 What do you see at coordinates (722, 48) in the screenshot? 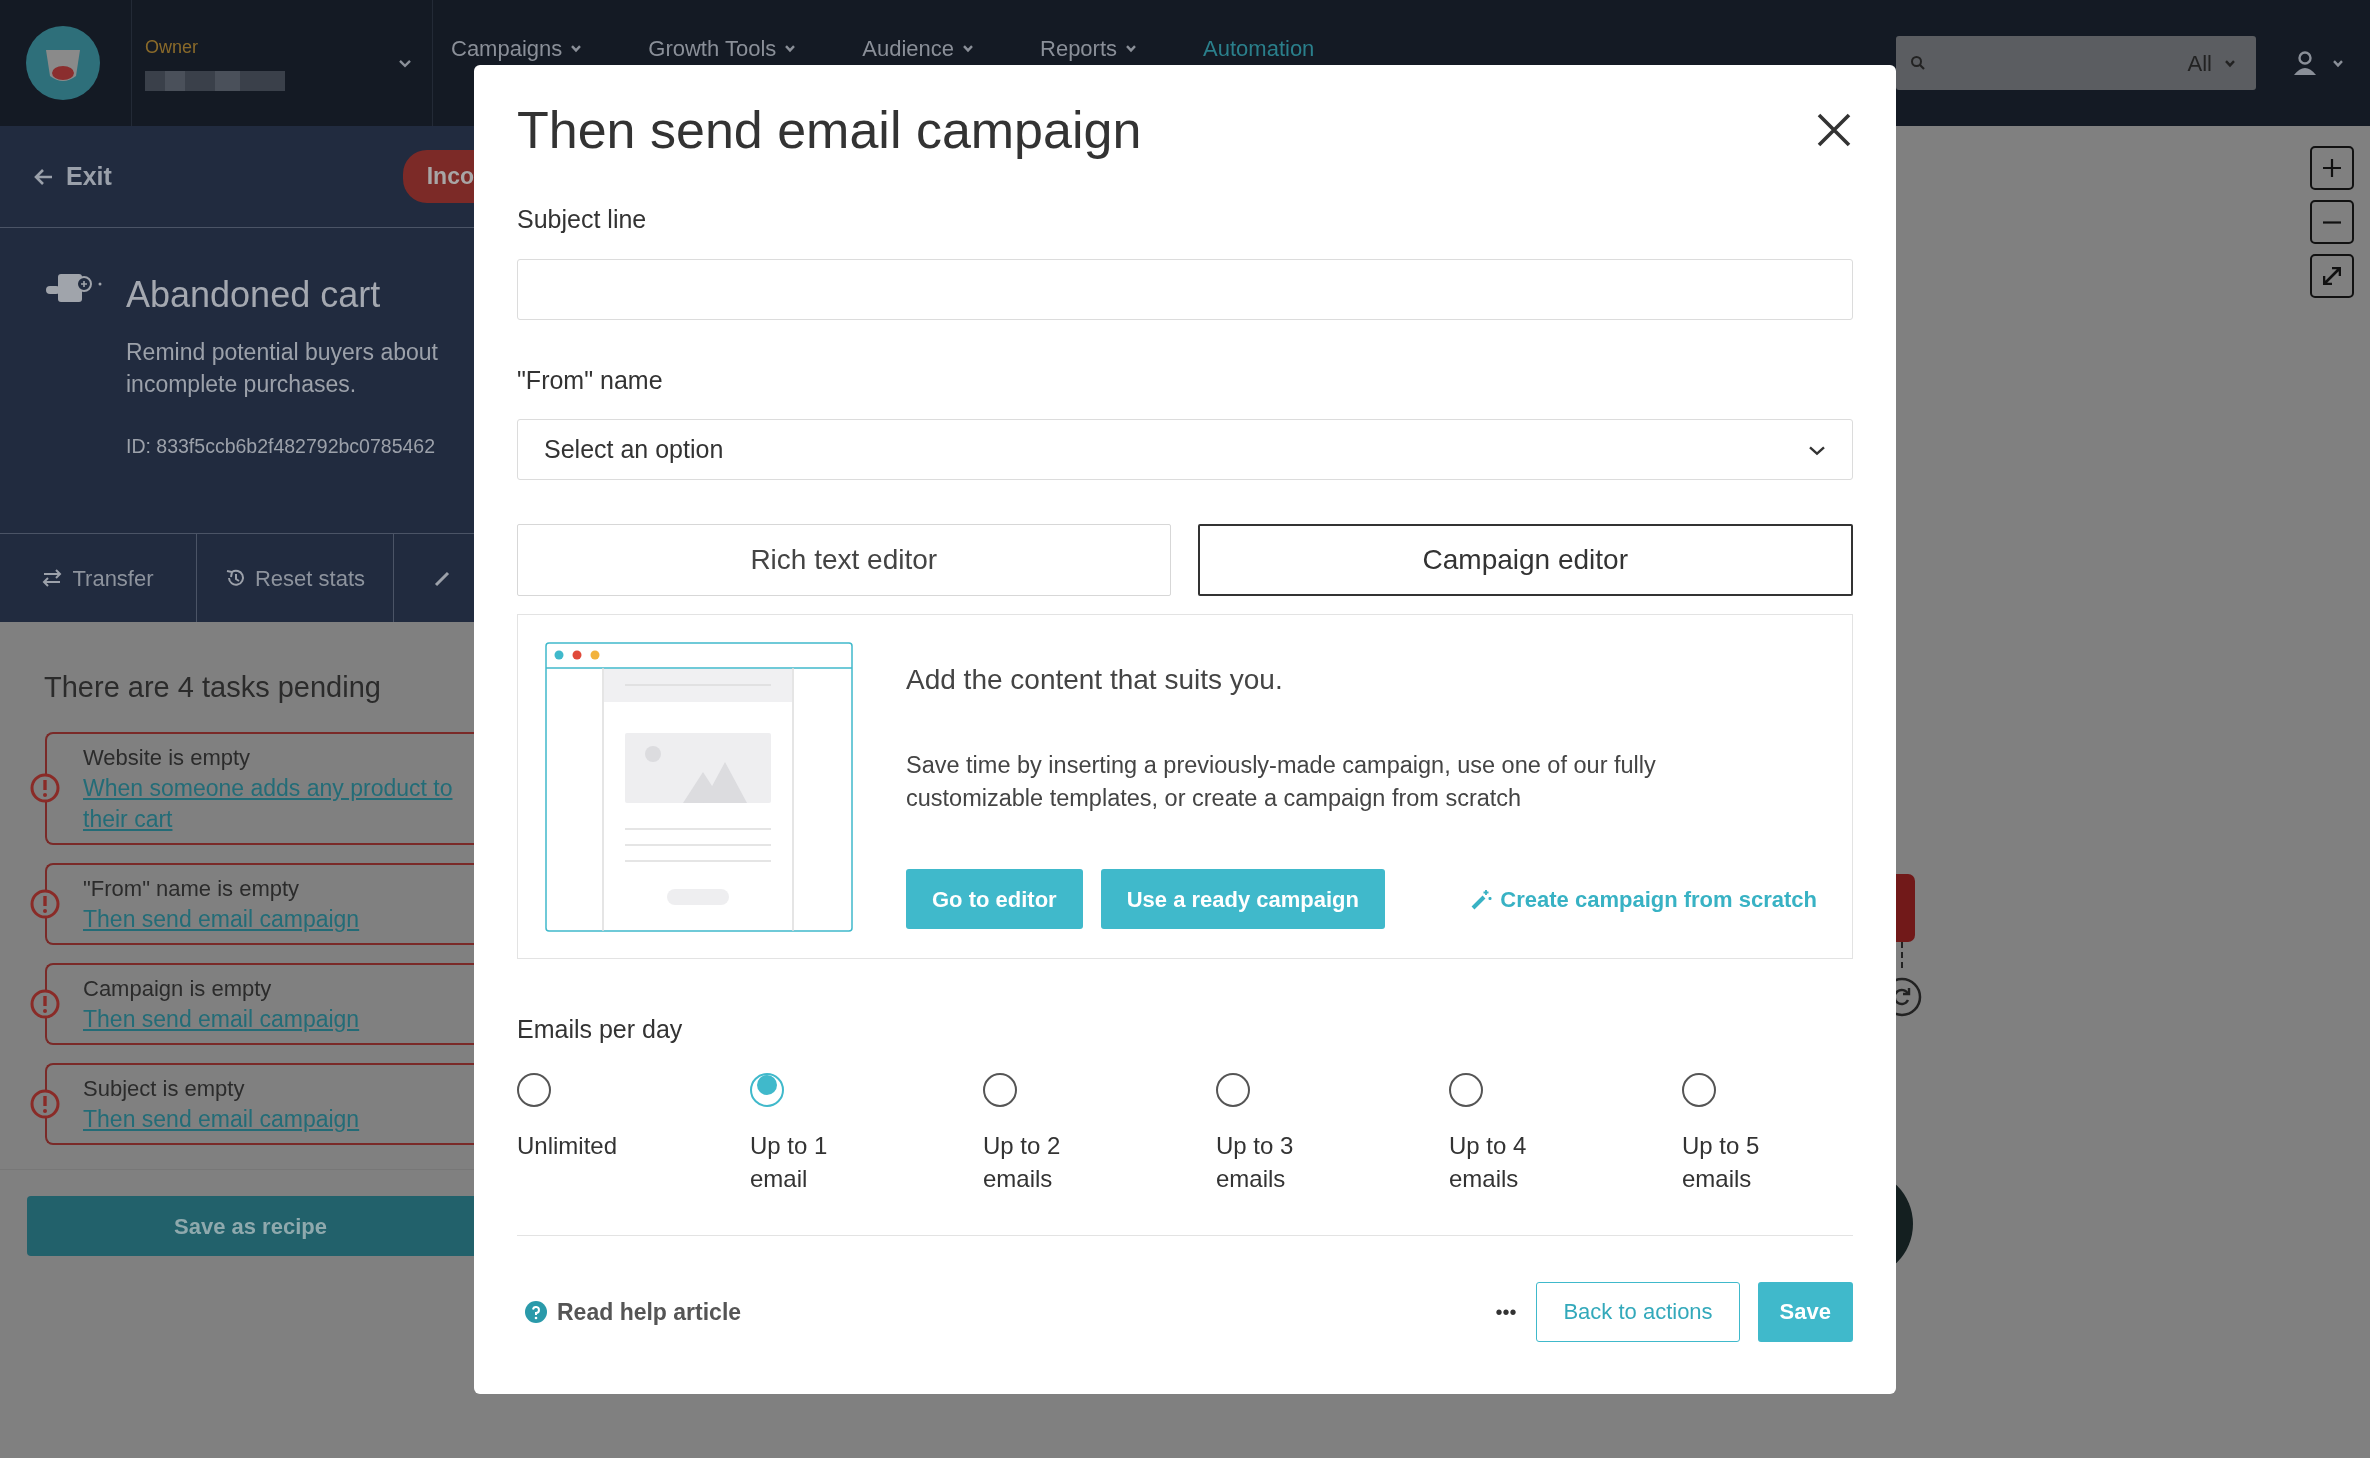
I see `nav-tab: Growth Tools` at bounding box center [722, 48].